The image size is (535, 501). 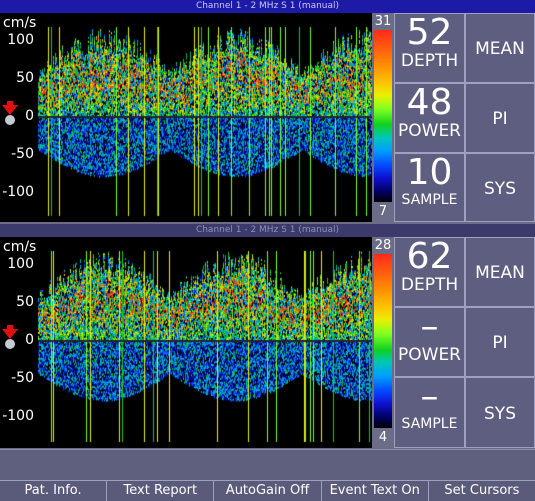 What do you see at coordinates (383, 21) in the screenshot?
I see `color-scale-max: 31` at bounding box center [383, 21].